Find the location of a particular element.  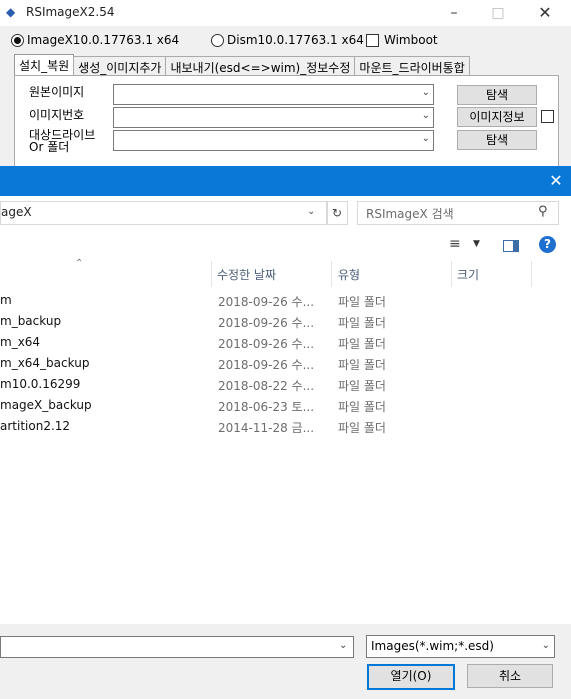

file-name: m_backup is located at coordinates (31, 321).